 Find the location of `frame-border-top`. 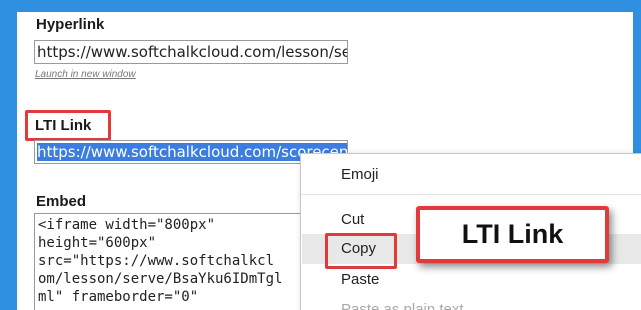

frame-border-top is located at coordinates (320, 6).